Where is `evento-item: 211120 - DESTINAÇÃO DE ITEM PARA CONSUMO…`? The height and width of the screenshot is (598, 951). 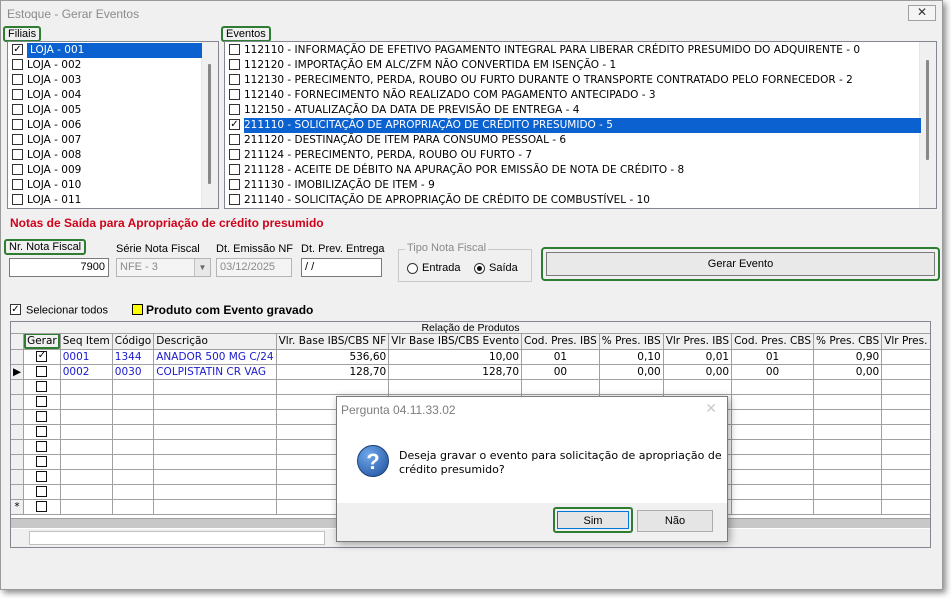 evento-item: 211120 - DESTINAÇÃO DE ITEM PARA CONSUMO… is located at coordinates (395, 140).